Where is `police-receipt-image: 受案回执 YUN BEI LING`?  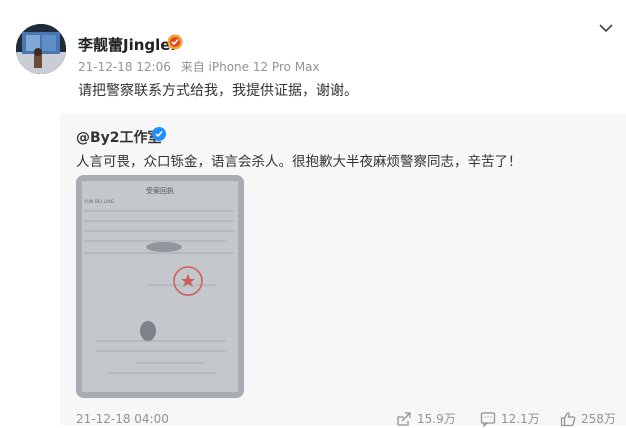
police-receipt-image: 受案回执 YUN BEI LING is located at coordinates (160, 286).